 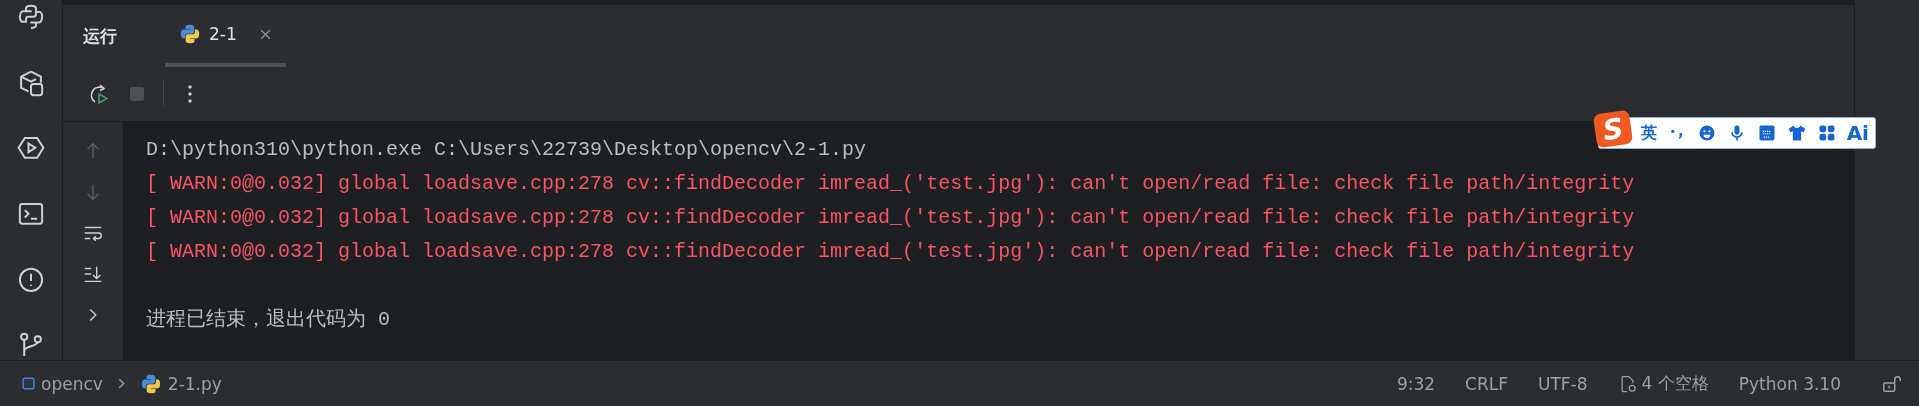 I want to click on console-line: D:\python310\python.exe C:\Users\22739\Desktop\opencv\2-1.py, so click(x=507, y=150).